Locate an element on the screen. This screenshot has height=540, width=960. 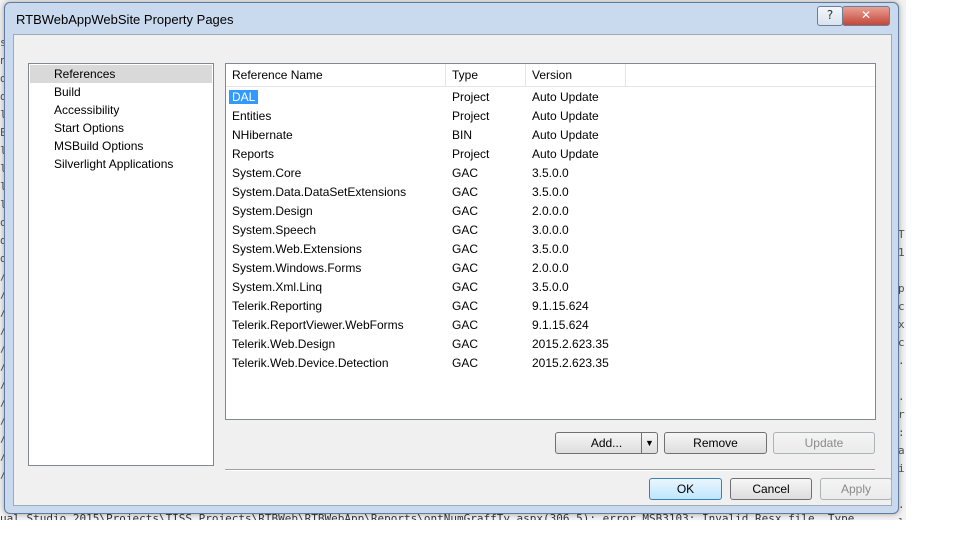
background-code-fragment: : is located at coordinates (901, 432).